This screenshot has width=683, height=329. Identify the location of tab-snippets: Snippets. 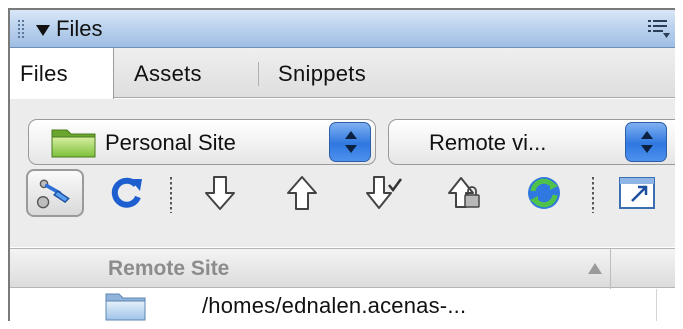
(322, 73).